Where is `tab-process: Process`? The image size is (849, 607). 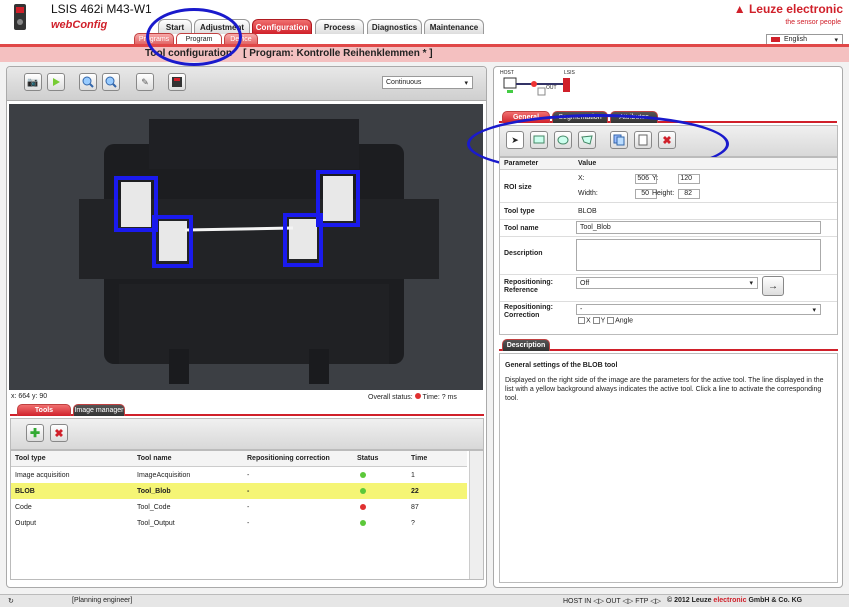 tab-process: Process is located at coordinates (339, 26).